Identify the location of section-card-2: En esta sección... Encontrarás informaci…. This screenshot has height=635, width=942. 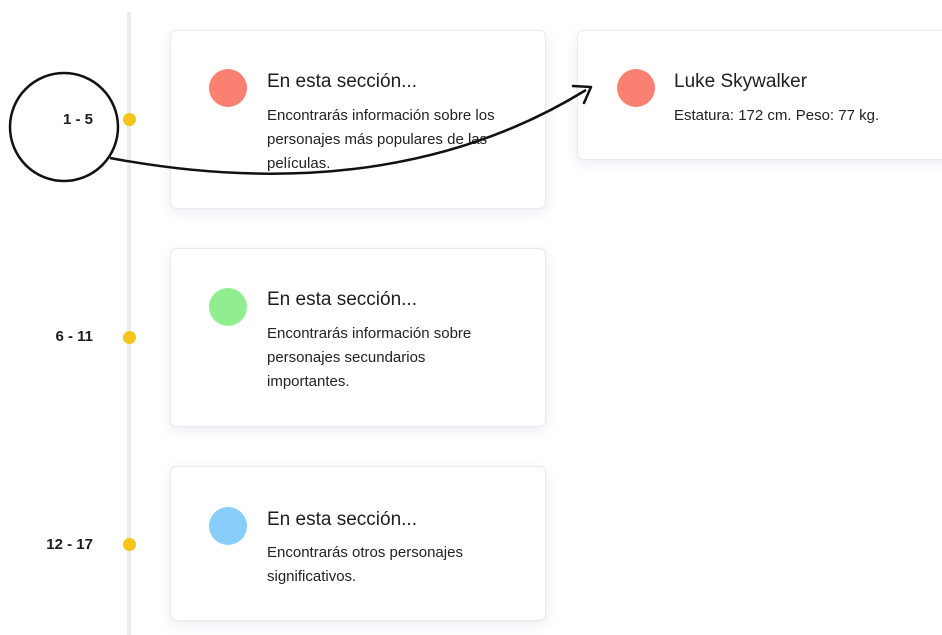
(358, 337).